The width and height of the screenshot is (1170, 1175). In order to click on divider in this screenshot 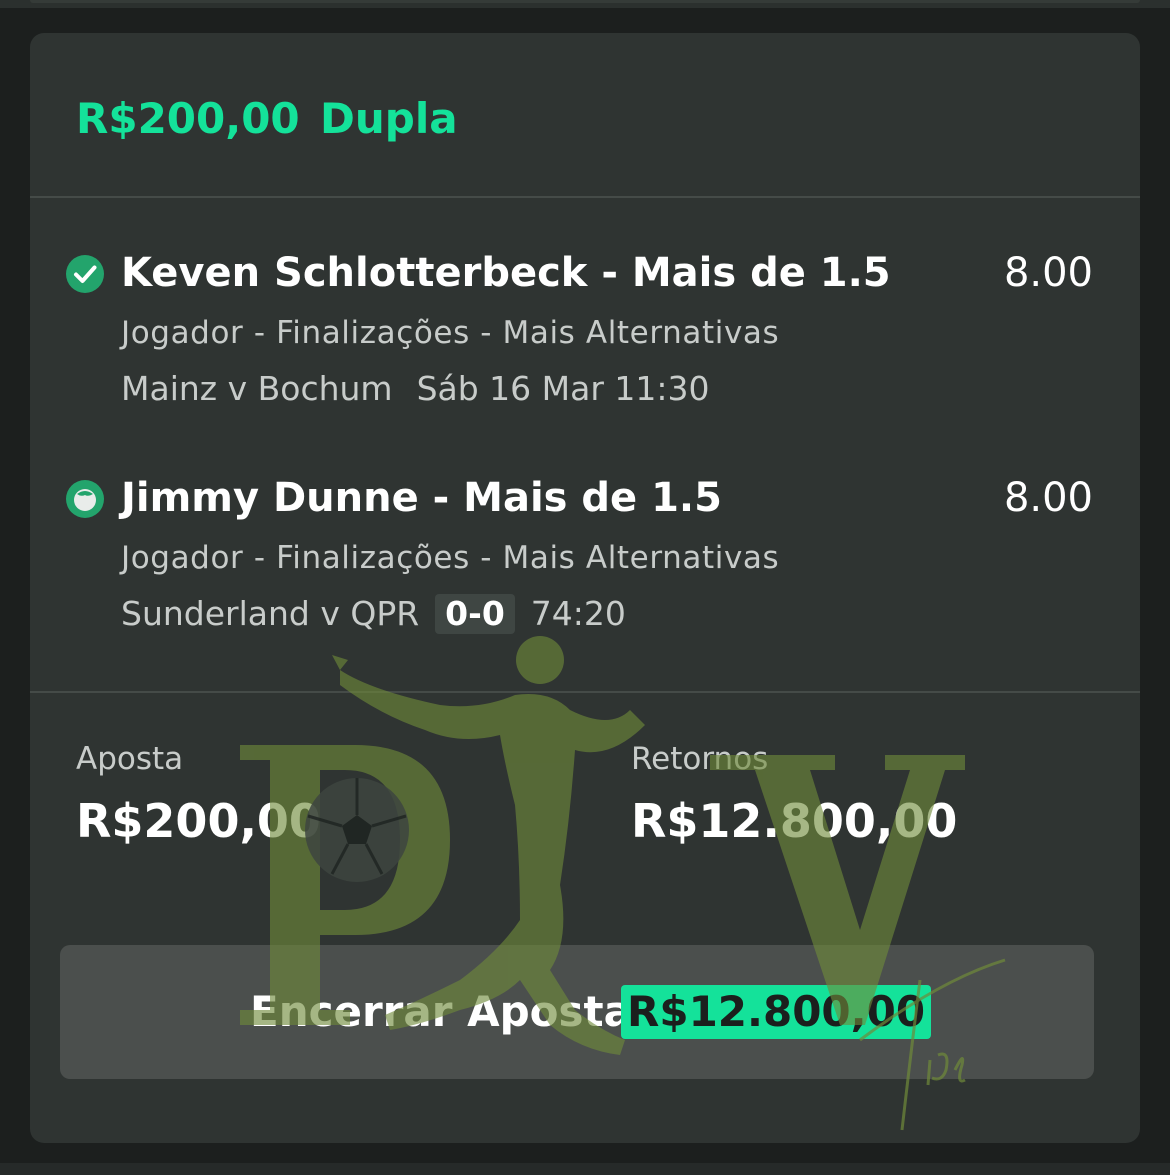, I will do `click(585, 692)`.